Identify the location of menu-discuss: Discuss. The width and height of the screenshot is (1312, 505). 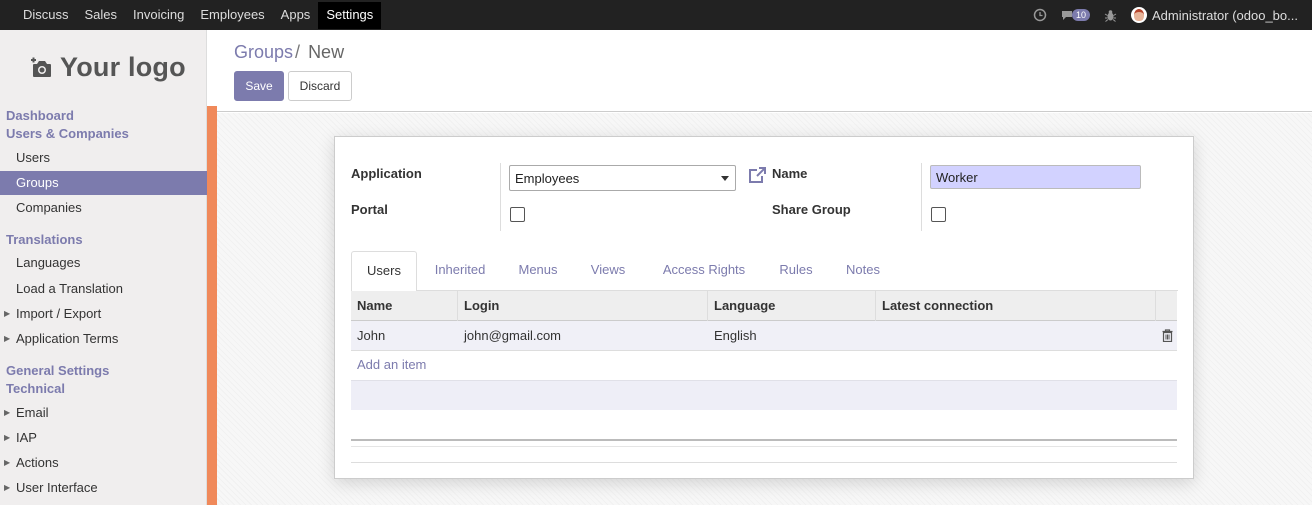
(46, 14).